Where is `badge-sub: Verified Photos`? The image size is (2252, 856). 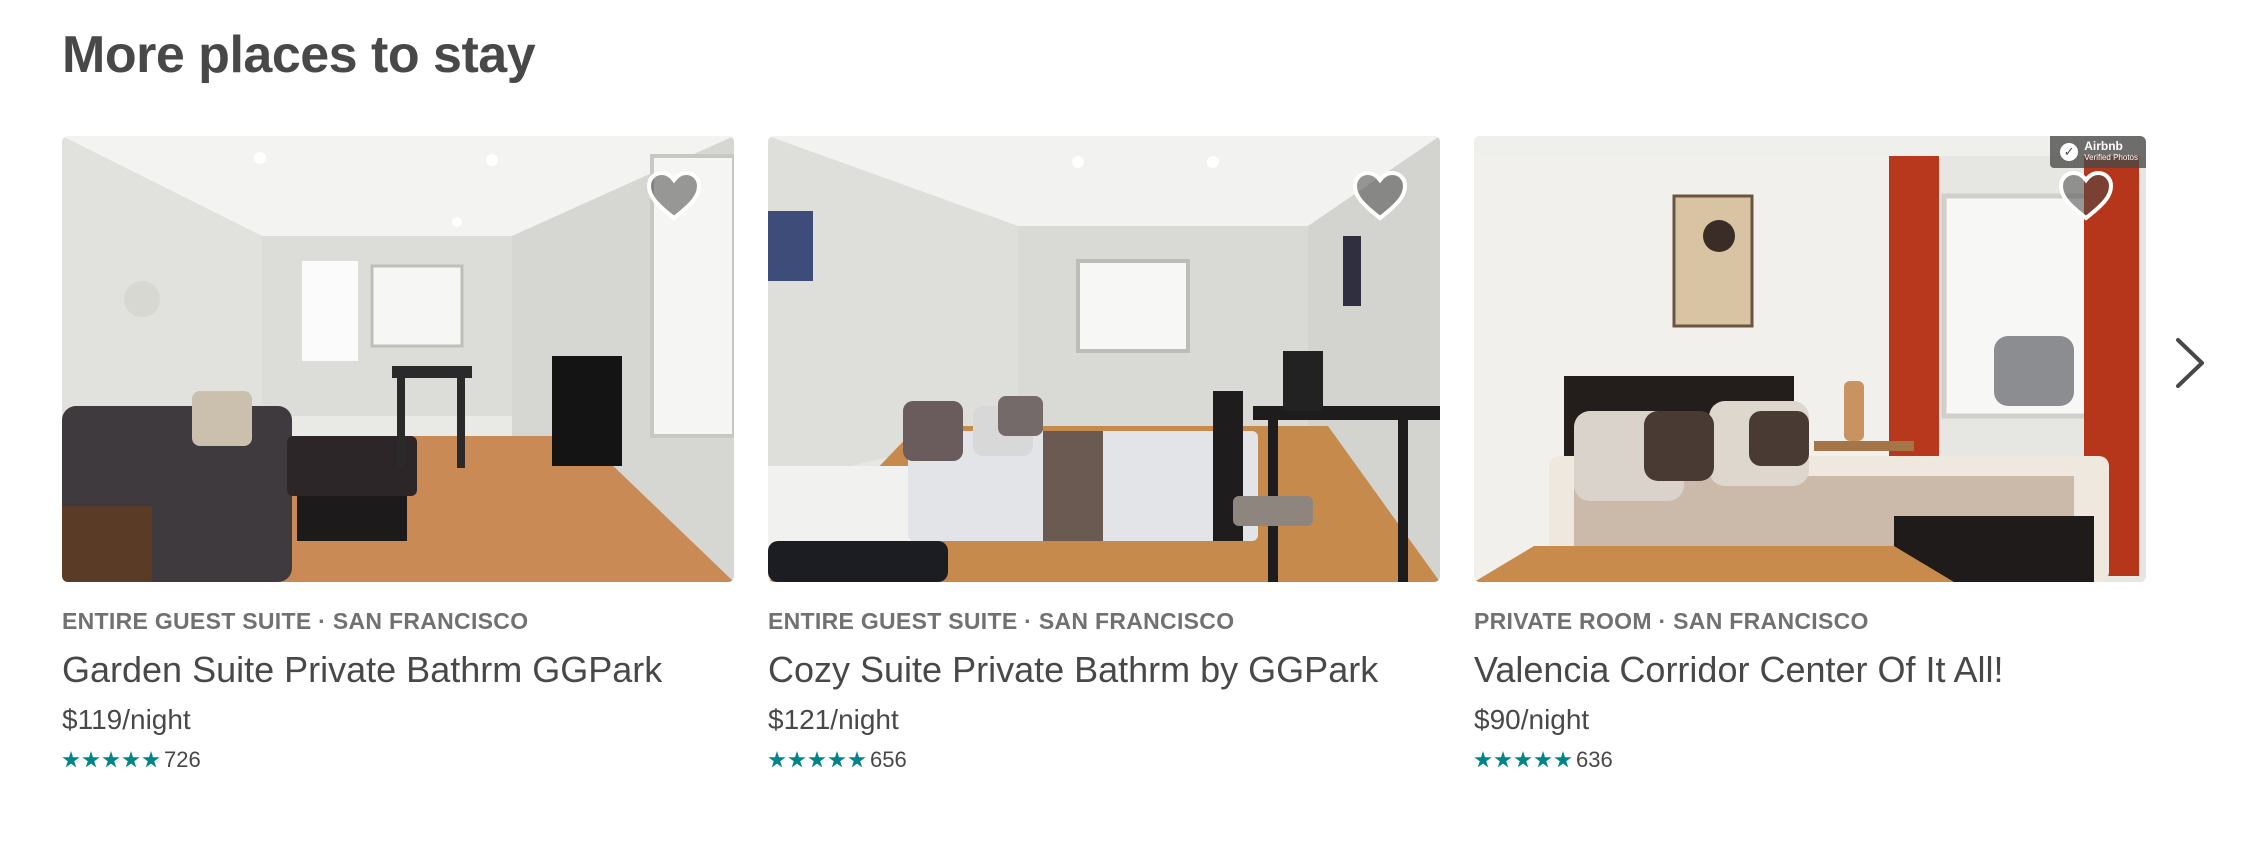 badge-sub: Verified Photos is located at coordinates (2111, 157).